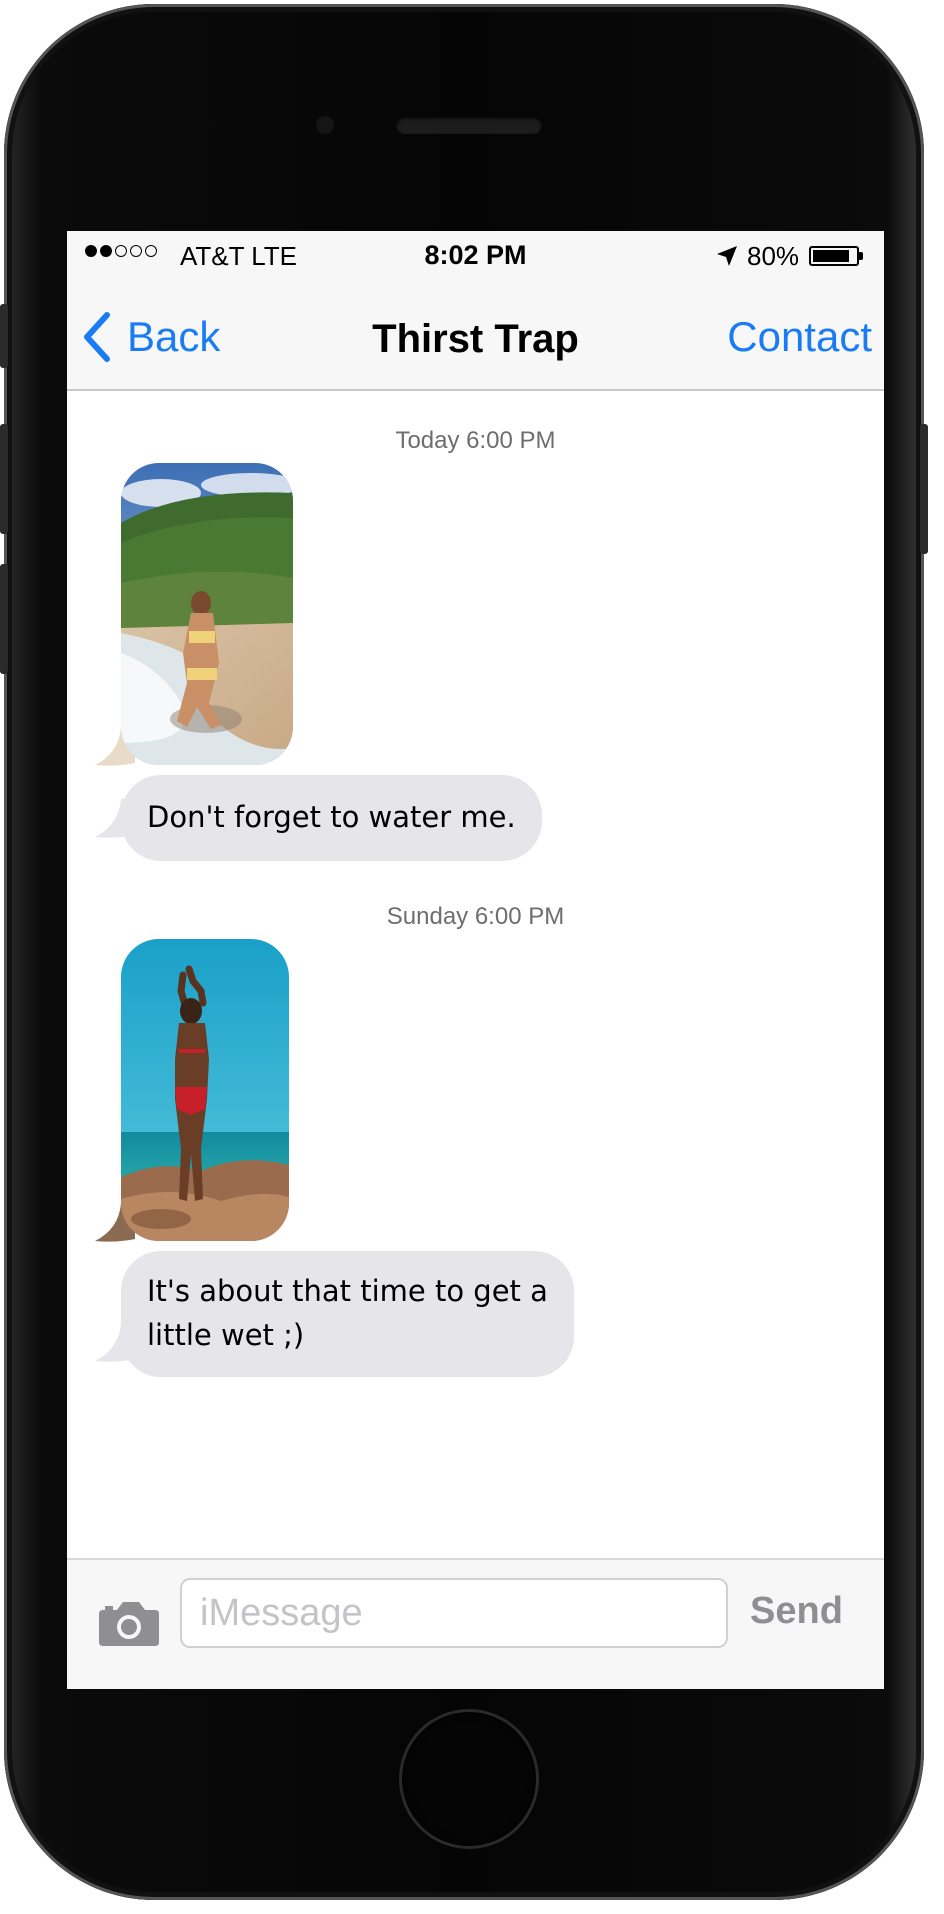  I want to click on contact-button: Contact, so click(799, 337).